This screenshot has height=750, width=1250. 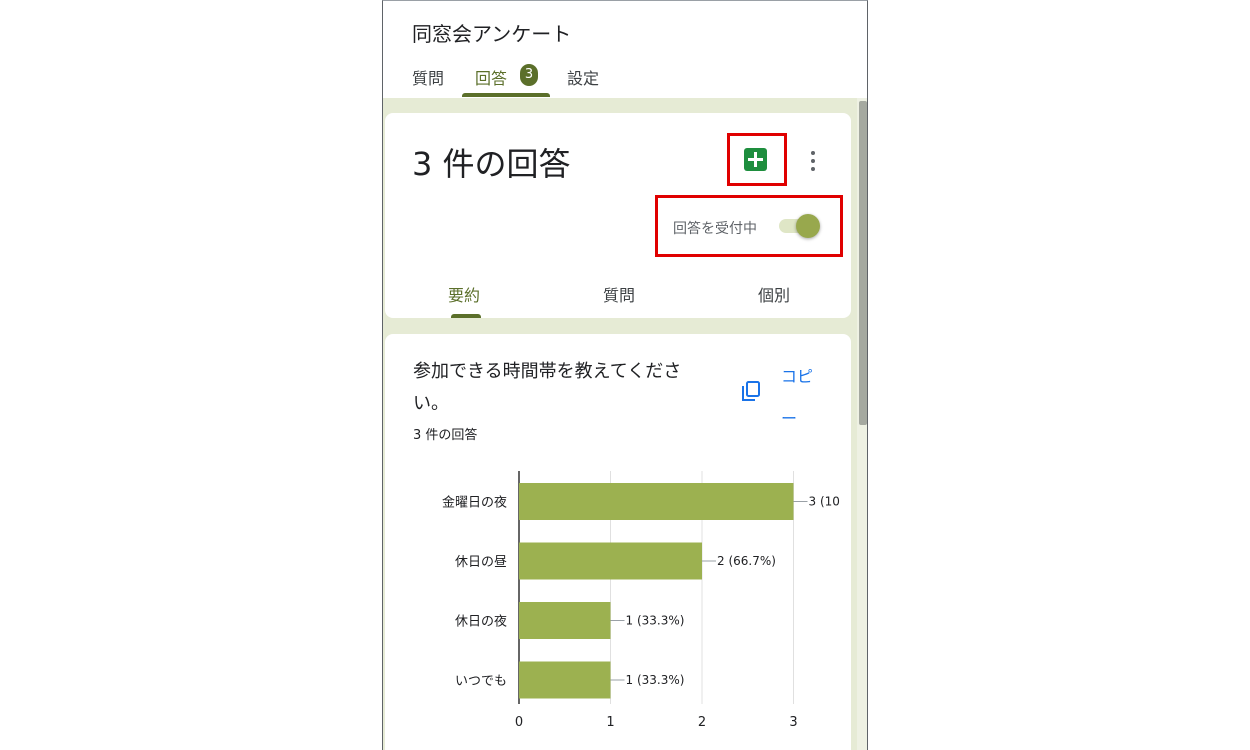 What do you see at coordinates (491, 164) in the screenshot?
I see `responses-title: 3 件の回答` at bounding box center [491, 164].